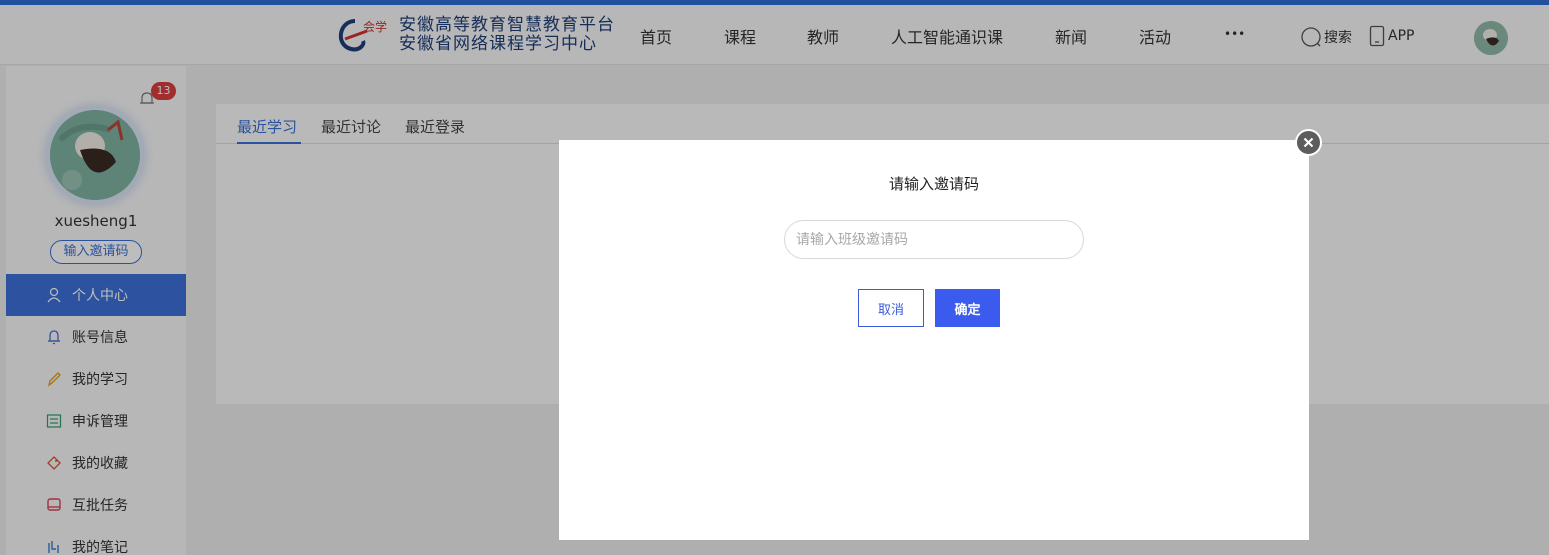 The height and width of the screenshot is (555, 1549). I want to click on cancel-button: 取消, so click(891, 308).